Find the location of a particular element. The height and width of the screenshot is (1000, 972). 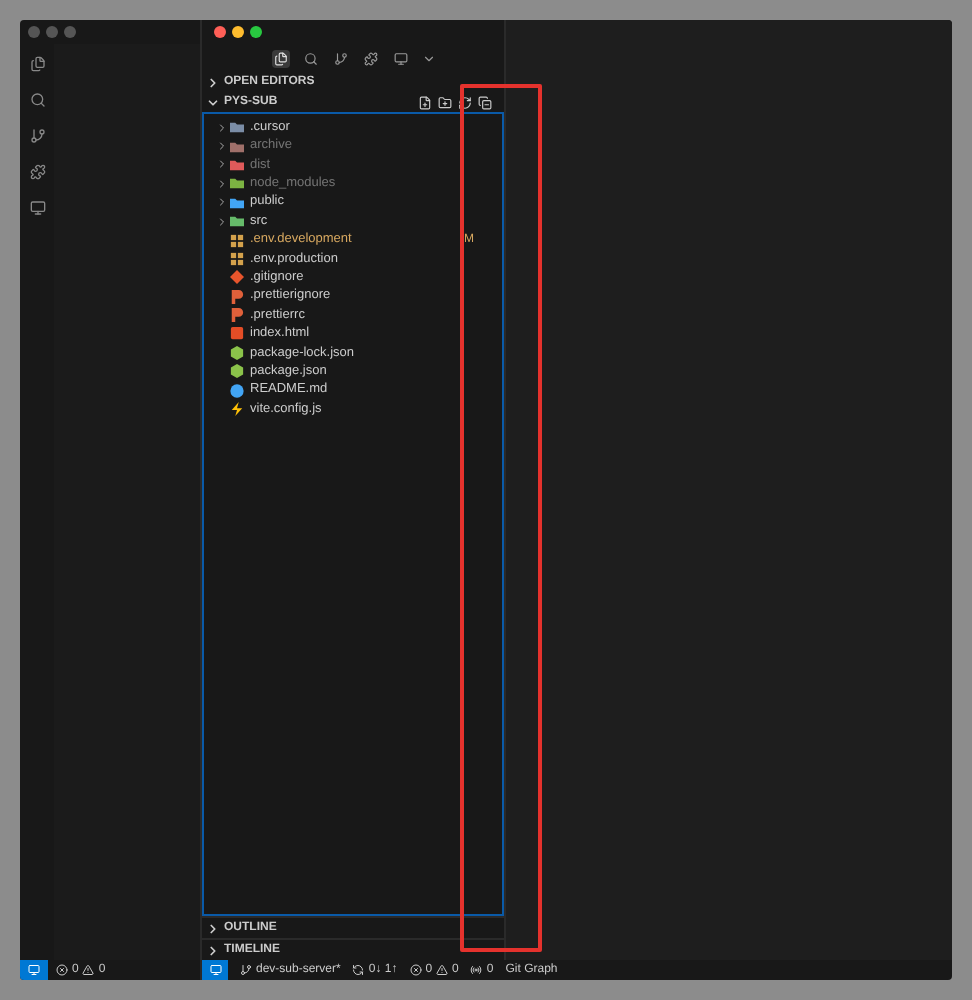

branch-icon is located at coordinates (246, 970).